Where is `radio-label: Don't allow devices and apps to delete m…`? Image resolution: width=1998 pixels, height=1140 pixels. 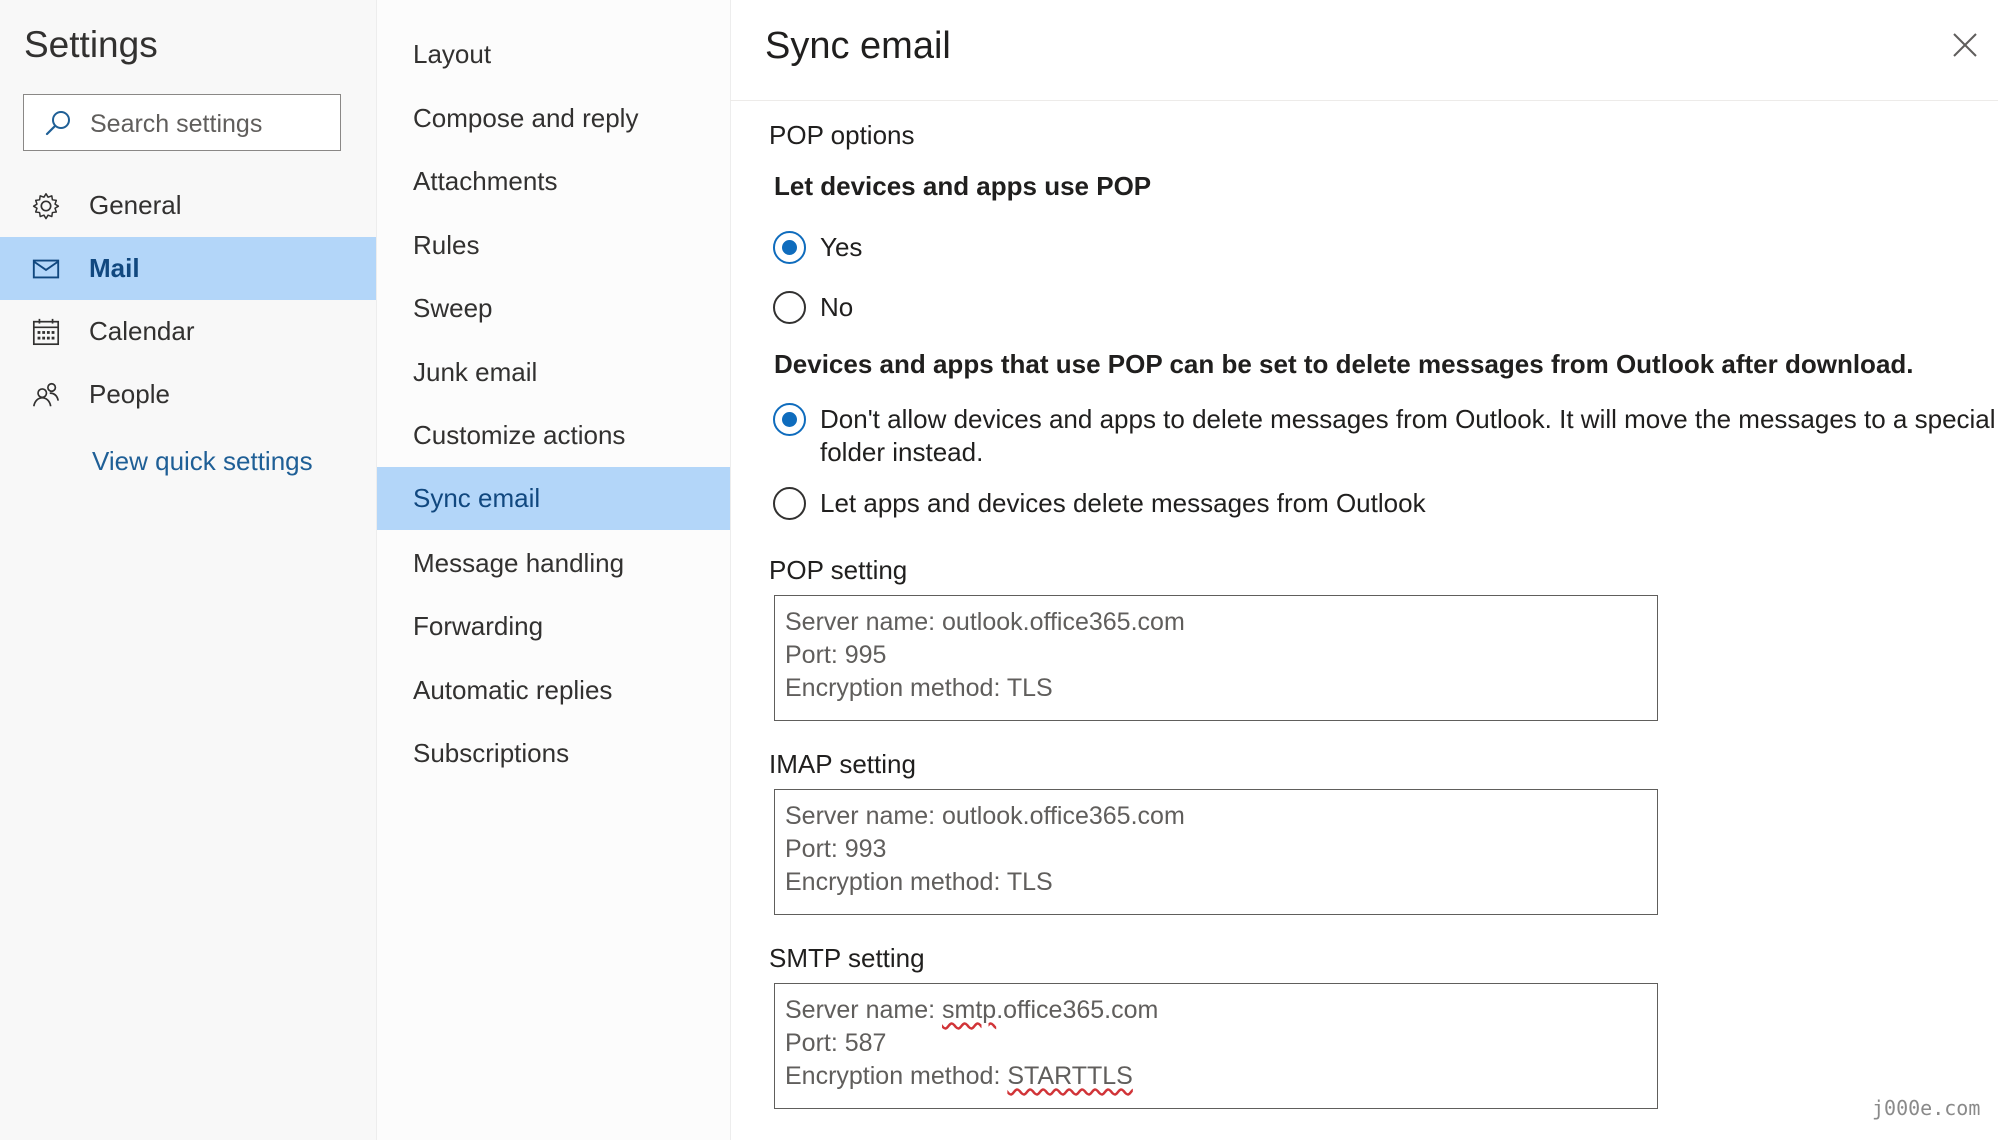 radio-label: Don't allow devices and apps to delete m… is located at coordinates (1409, 436).